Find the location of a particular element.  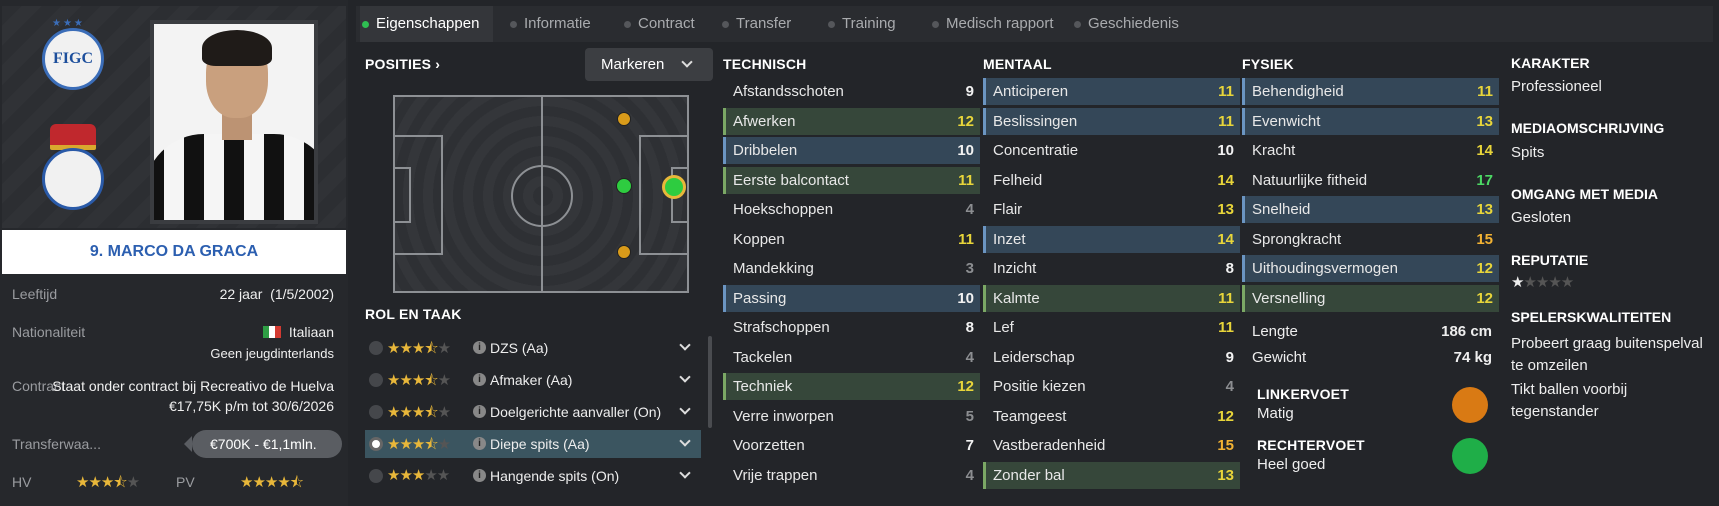

gewicht-row: Gewicht 74 kg is located at coordinates (1372, 357).